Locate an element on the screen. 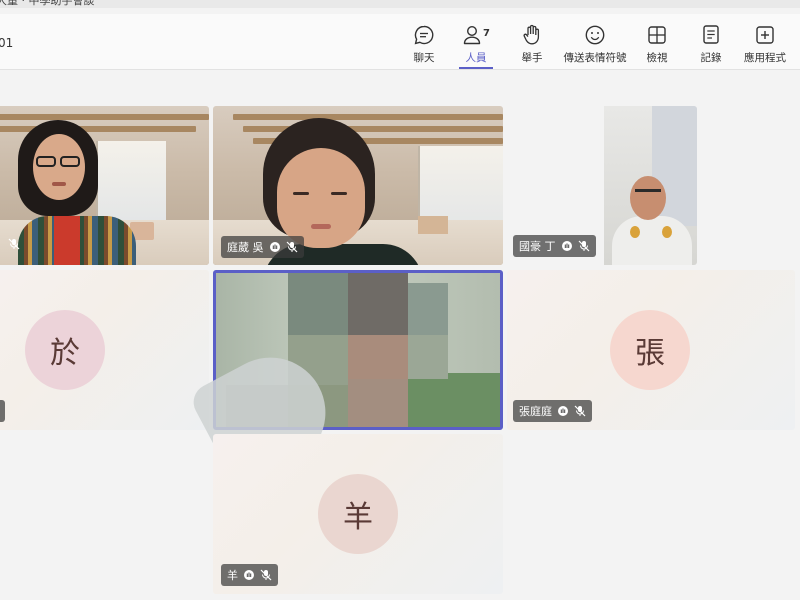  raise-hand-label: 舉手 is located at coordinates (532, 58).